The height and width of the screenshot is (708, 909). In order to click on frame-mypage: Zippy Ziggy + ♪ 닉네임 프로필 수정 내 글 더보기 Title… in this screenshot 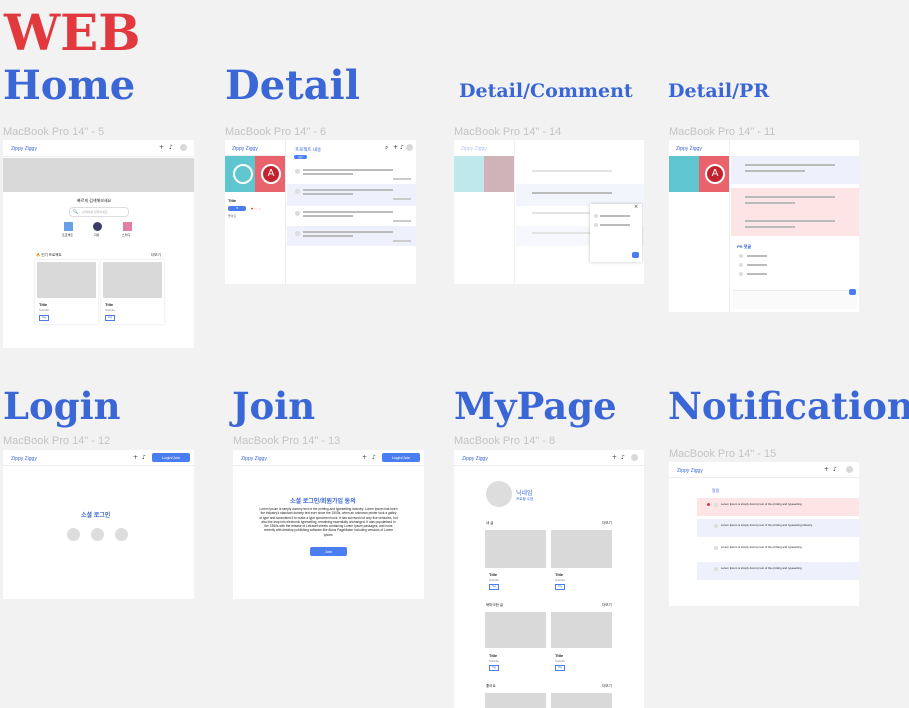, I will do `click(549, 579)`.